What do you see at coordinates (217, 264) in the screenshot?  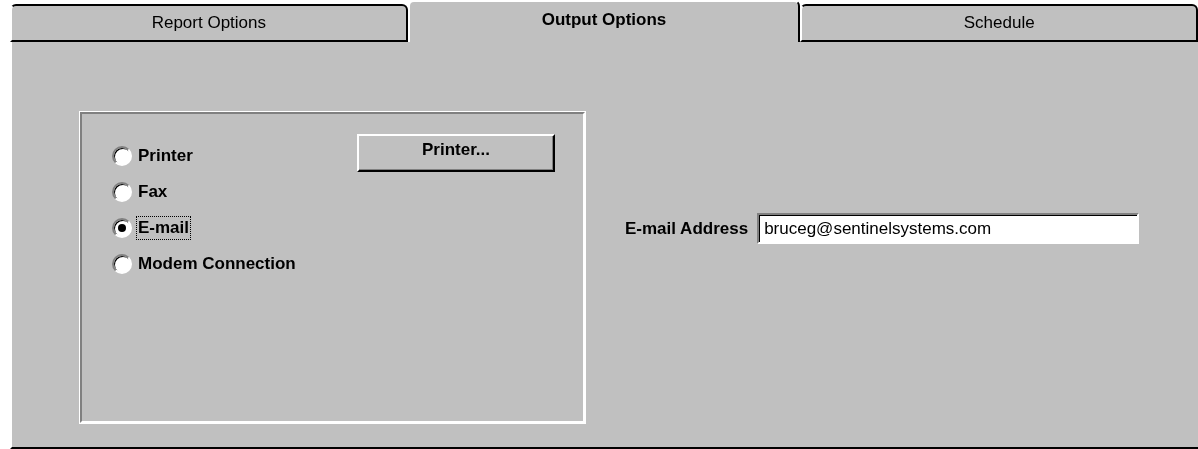 I see `radio-label: Modem Connection` at bounding box center [217, 264].